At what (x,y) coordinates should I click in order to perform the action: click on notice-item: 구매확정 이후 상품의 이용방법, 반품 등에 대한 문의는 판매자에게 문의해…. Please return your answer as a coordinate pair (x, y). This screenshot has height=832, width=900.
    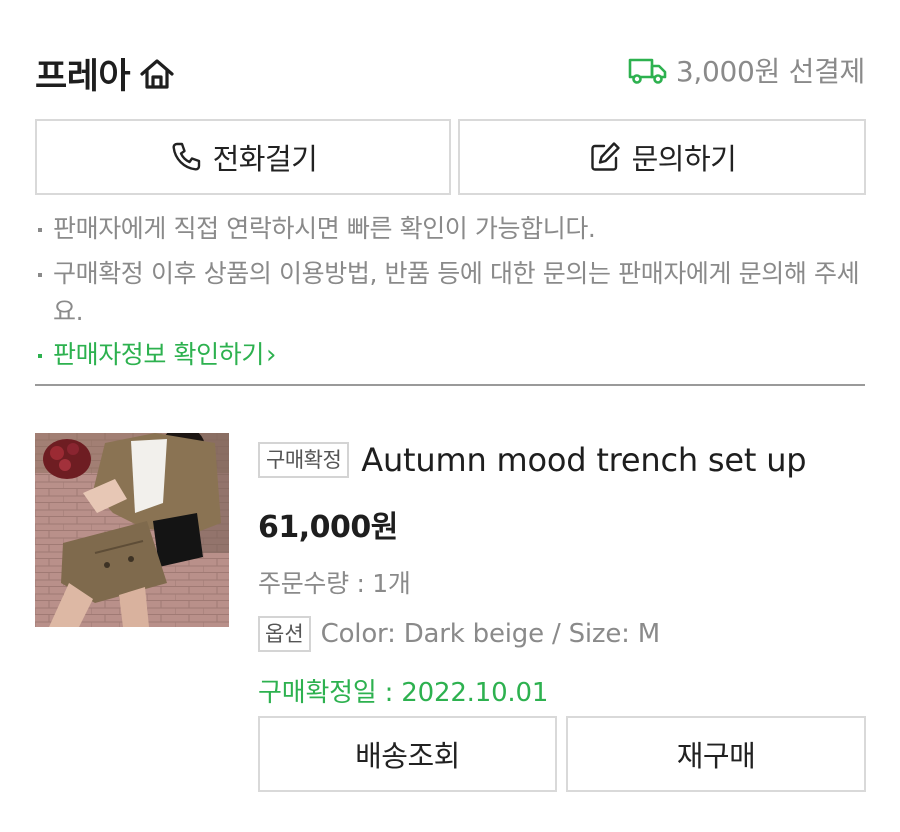
    Looking at the image, I should click on (449, 293).